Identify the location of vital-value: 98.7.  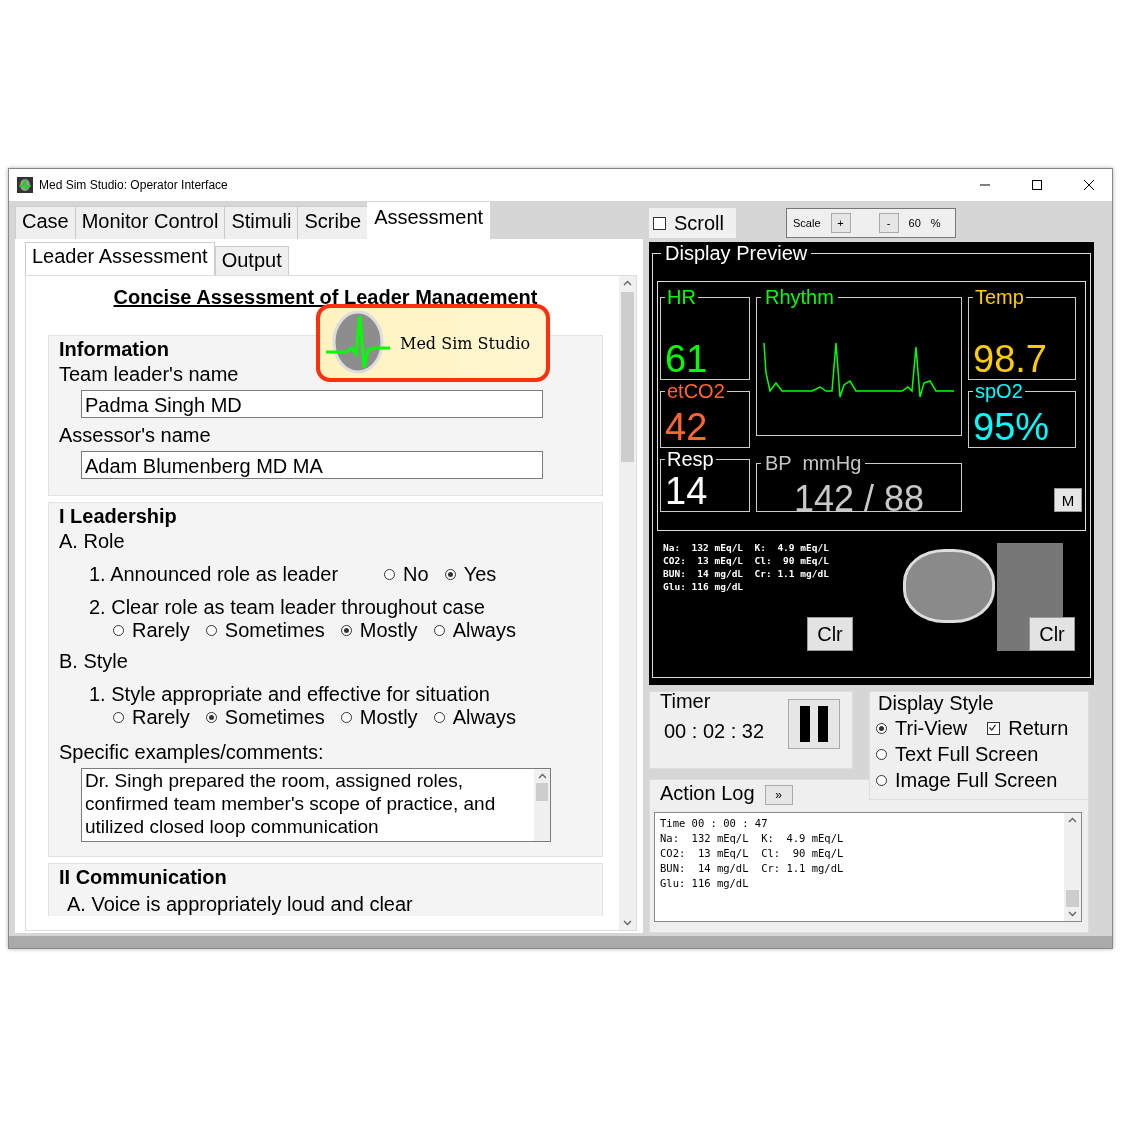
(1010, 359).